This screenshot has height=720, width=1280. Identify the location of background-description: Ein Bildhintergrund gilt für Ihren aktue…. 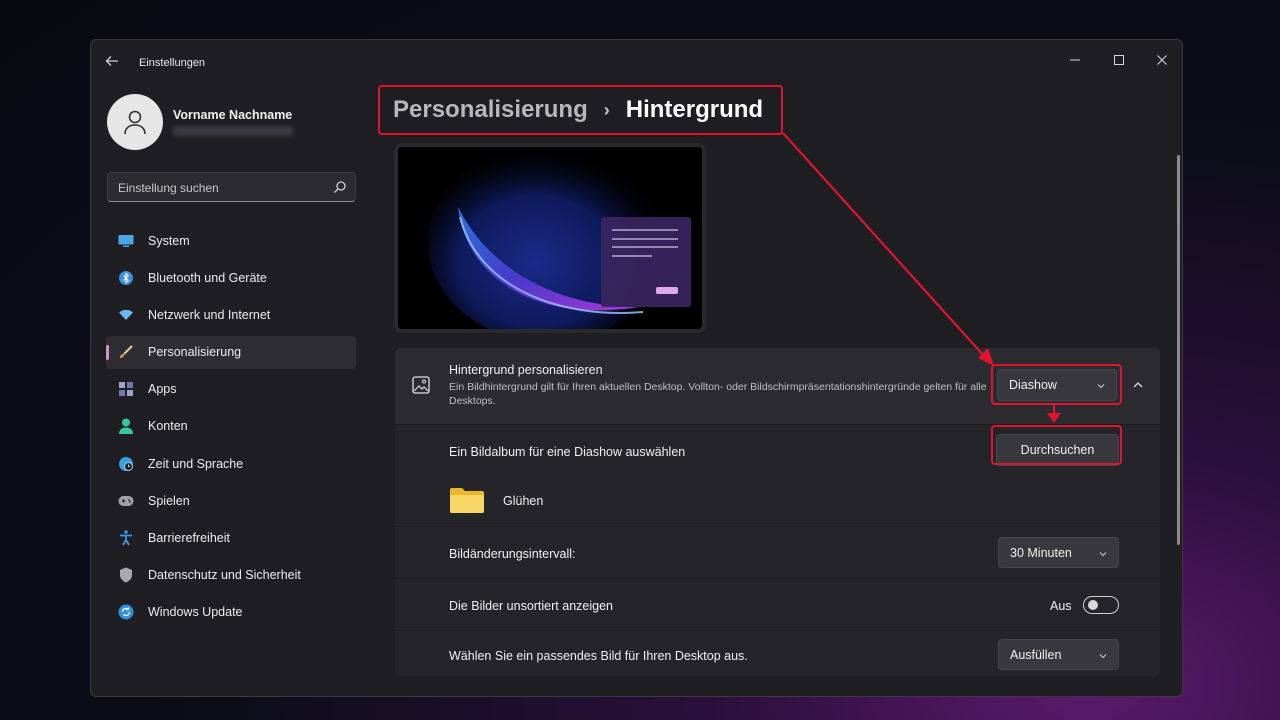
(718, 394).